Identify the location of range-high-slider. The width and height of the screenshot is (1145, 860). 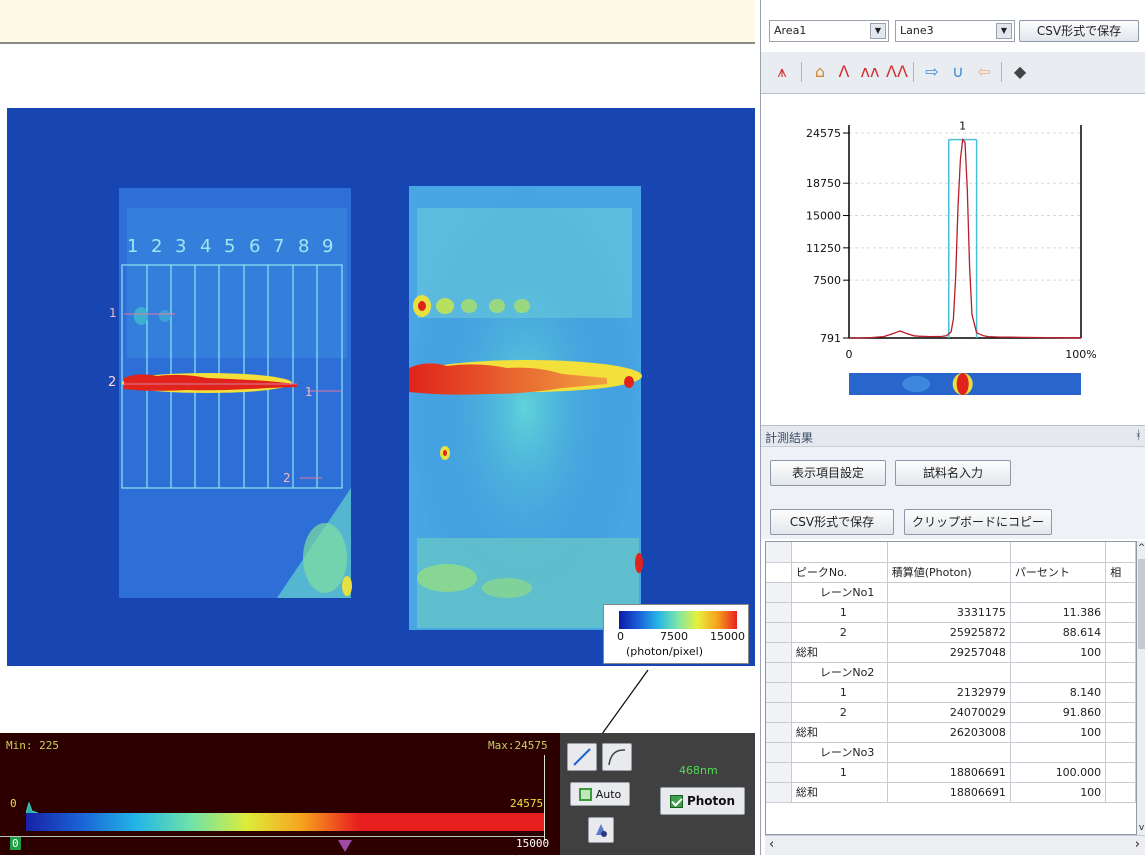
(345, 846).